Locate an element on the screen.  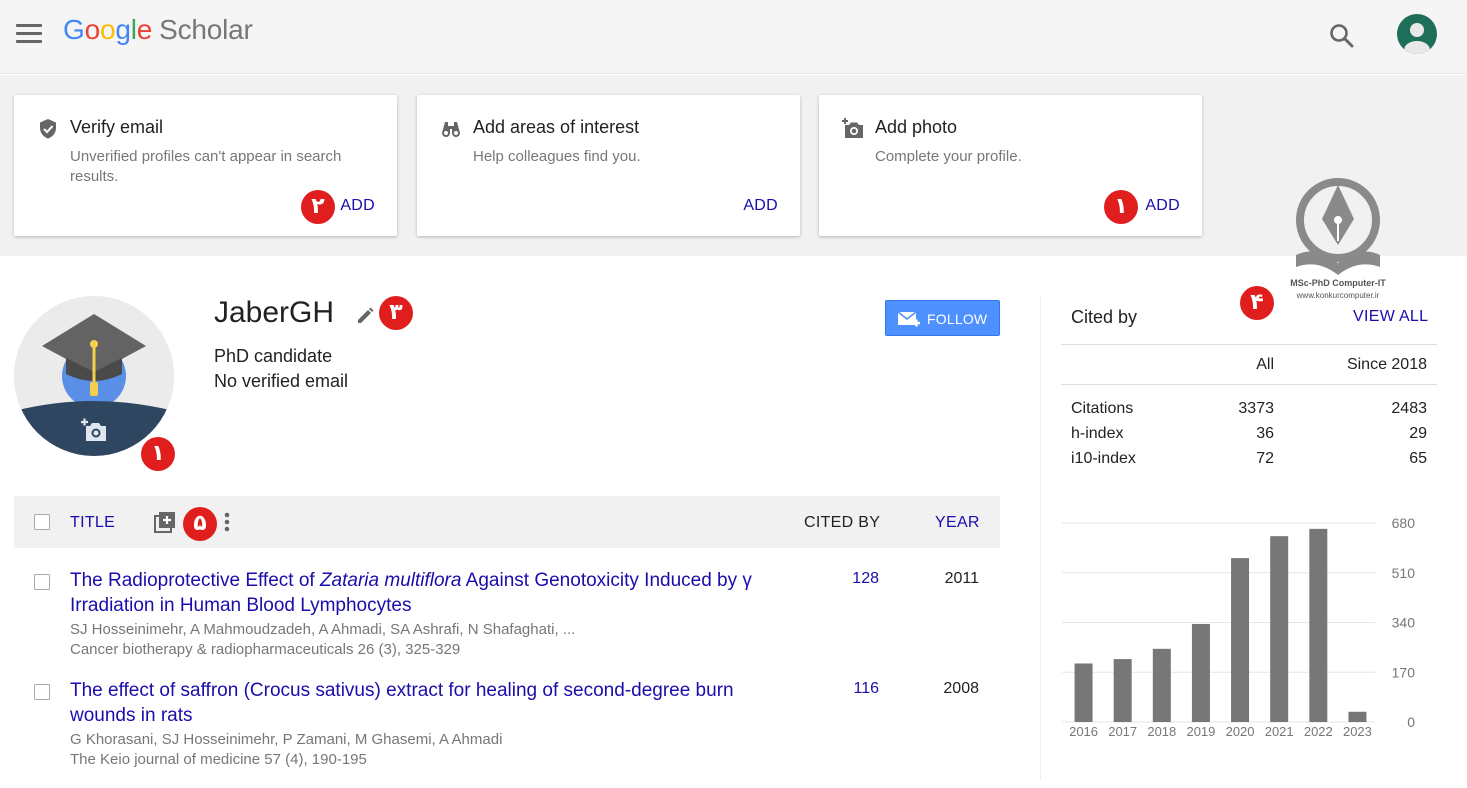
watermark-title: MSc-PhD Computer-IT is located at coordinates (1338, 283).